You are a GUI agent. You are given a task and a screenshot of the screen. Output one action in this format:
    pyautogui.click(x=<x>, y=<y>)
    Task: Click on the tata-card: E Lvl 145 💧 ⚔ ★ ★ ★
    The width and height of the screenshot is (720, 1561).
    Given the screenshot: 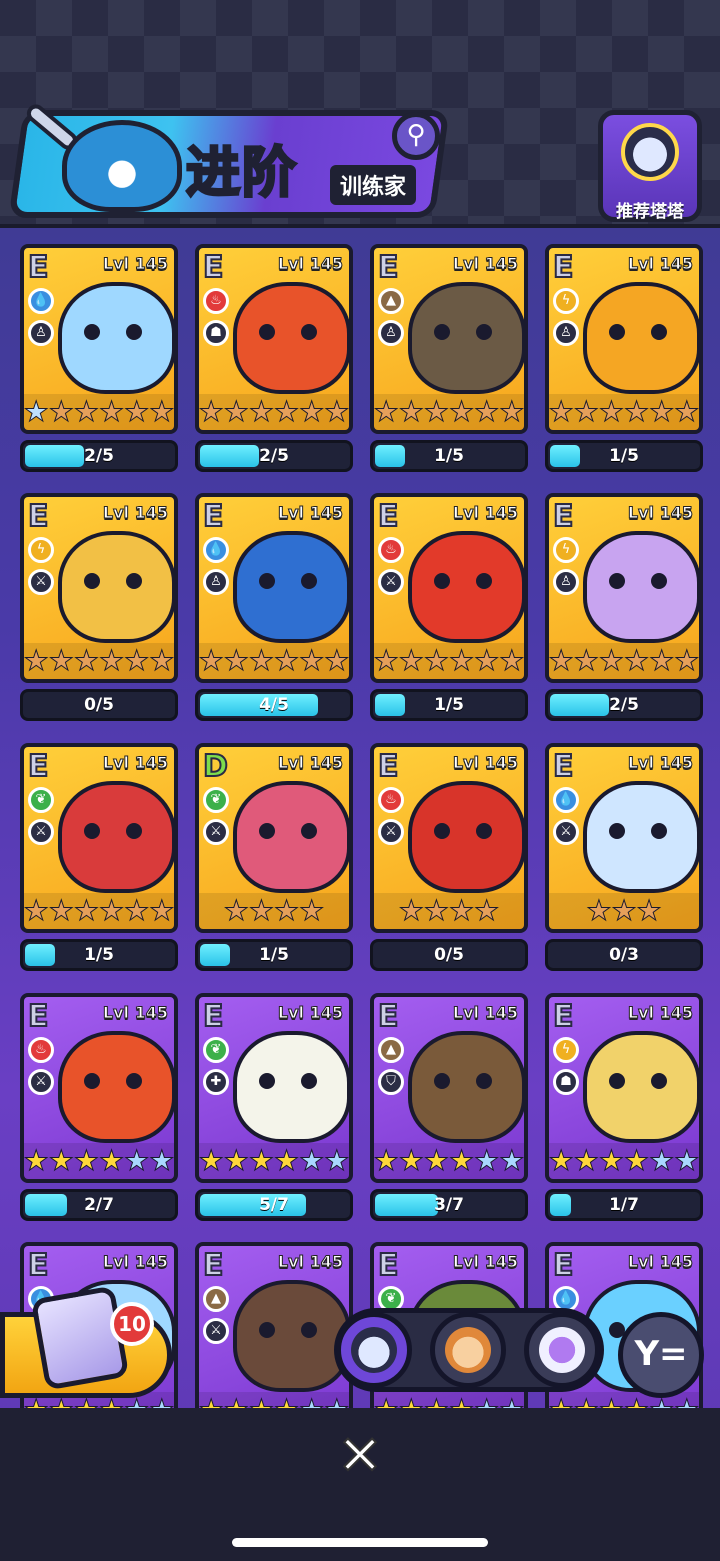 What is the action you would take?
    pyautogui.click(x=624, y=838)
    